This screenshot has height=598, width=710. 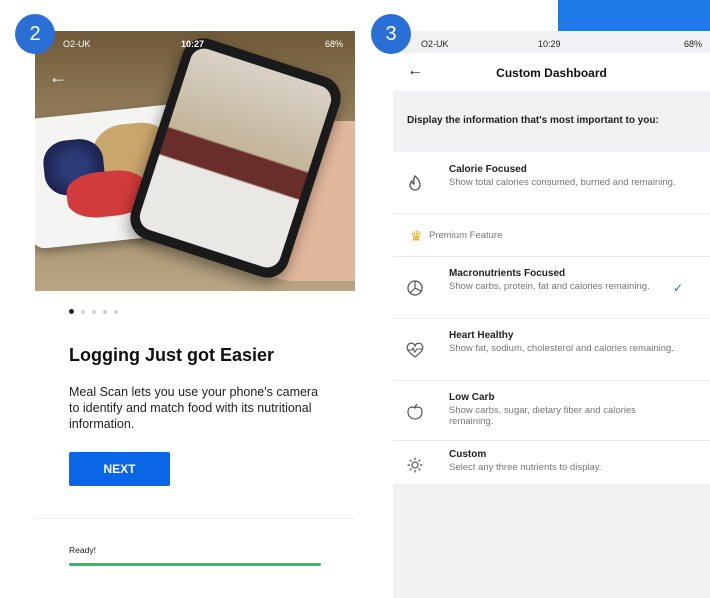 I want to click on option-title: Custom, so click(x=468, y=454).